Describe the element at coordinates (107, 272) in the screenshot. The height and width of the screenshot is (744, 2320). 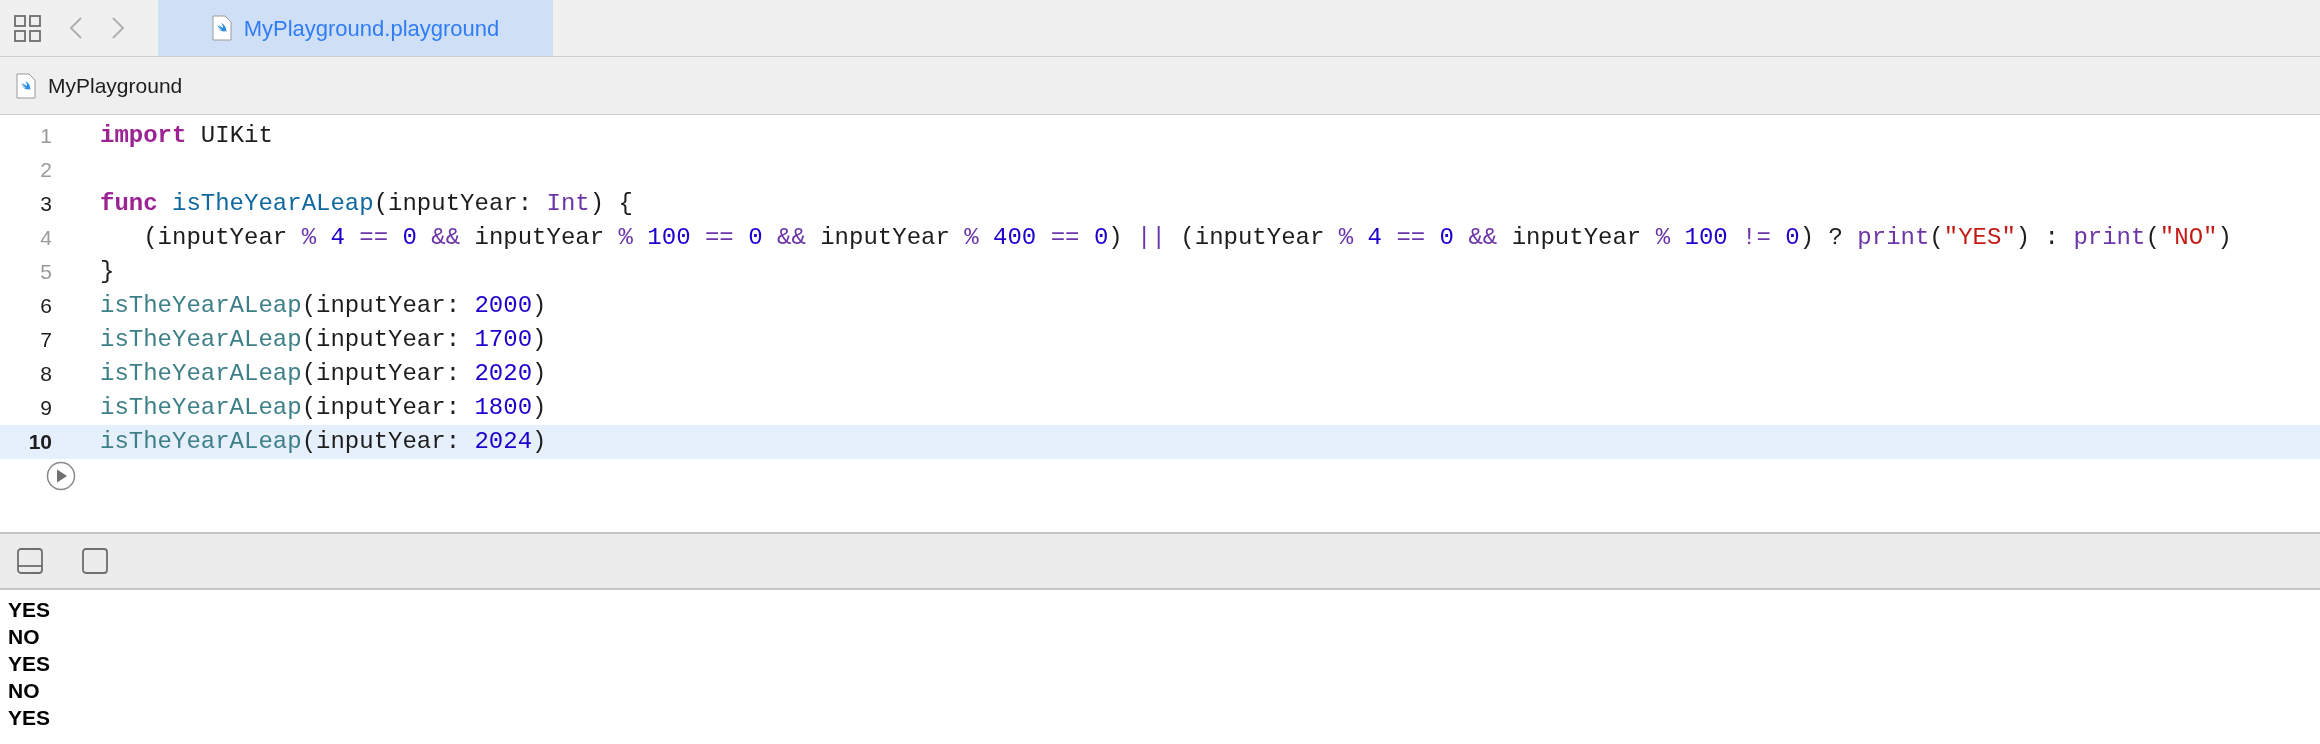
I see `code-line: }` at that location.